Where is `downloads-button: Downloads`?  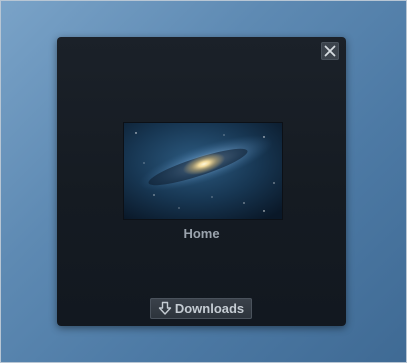
downloads-button: Downloads is located at coordinates (201, 308).